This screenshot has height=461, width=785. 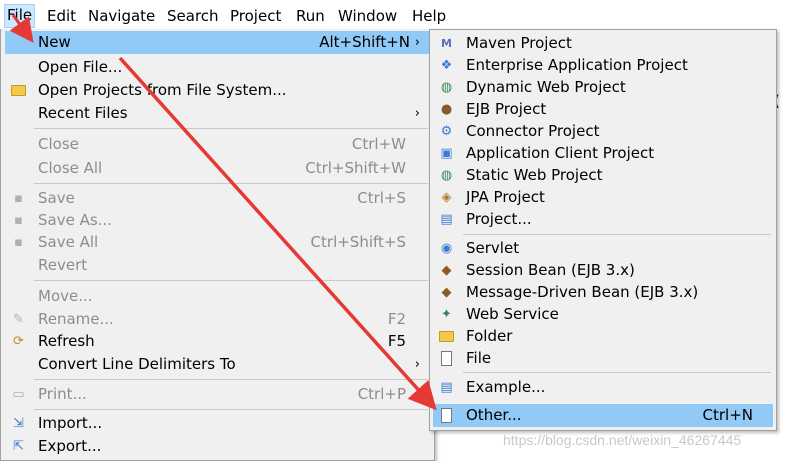 I want to click on save-as-icon: ▪, so click(x=18, y=220).